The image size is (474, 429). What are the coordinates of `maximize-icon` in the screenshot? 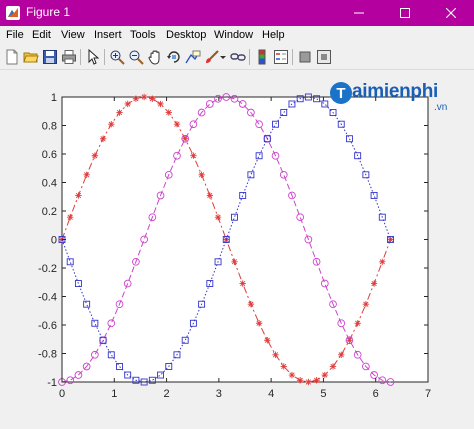 It's located at (405, 13).